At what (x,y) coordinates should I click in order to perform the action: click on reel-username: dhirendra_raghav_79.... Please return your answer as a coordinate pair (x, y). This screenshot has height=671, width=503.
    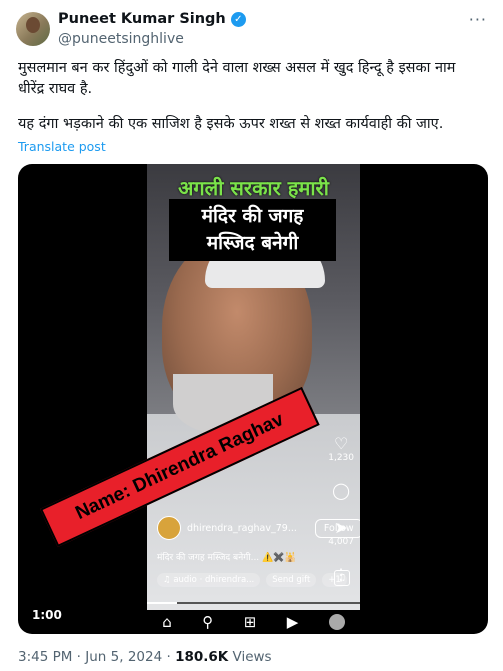
    Looking at the image, I should click on (242, 528).